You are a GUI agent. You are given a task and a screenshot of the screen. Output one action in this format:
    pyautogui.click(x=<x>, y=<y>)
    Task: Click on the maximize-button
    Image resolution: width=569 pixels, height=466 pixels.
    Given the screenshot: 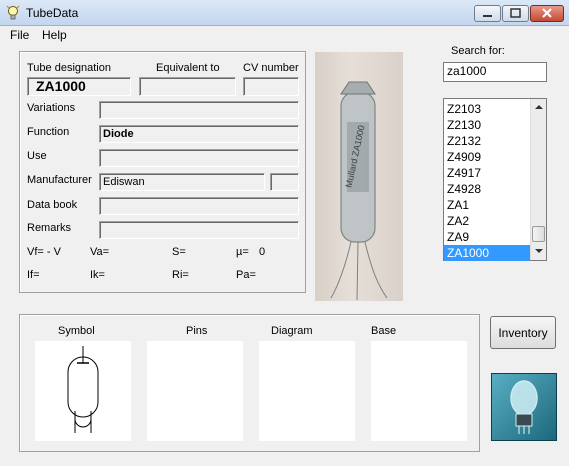 What is the action you would take?
    pyautogui.click(x=515, y=13)
    